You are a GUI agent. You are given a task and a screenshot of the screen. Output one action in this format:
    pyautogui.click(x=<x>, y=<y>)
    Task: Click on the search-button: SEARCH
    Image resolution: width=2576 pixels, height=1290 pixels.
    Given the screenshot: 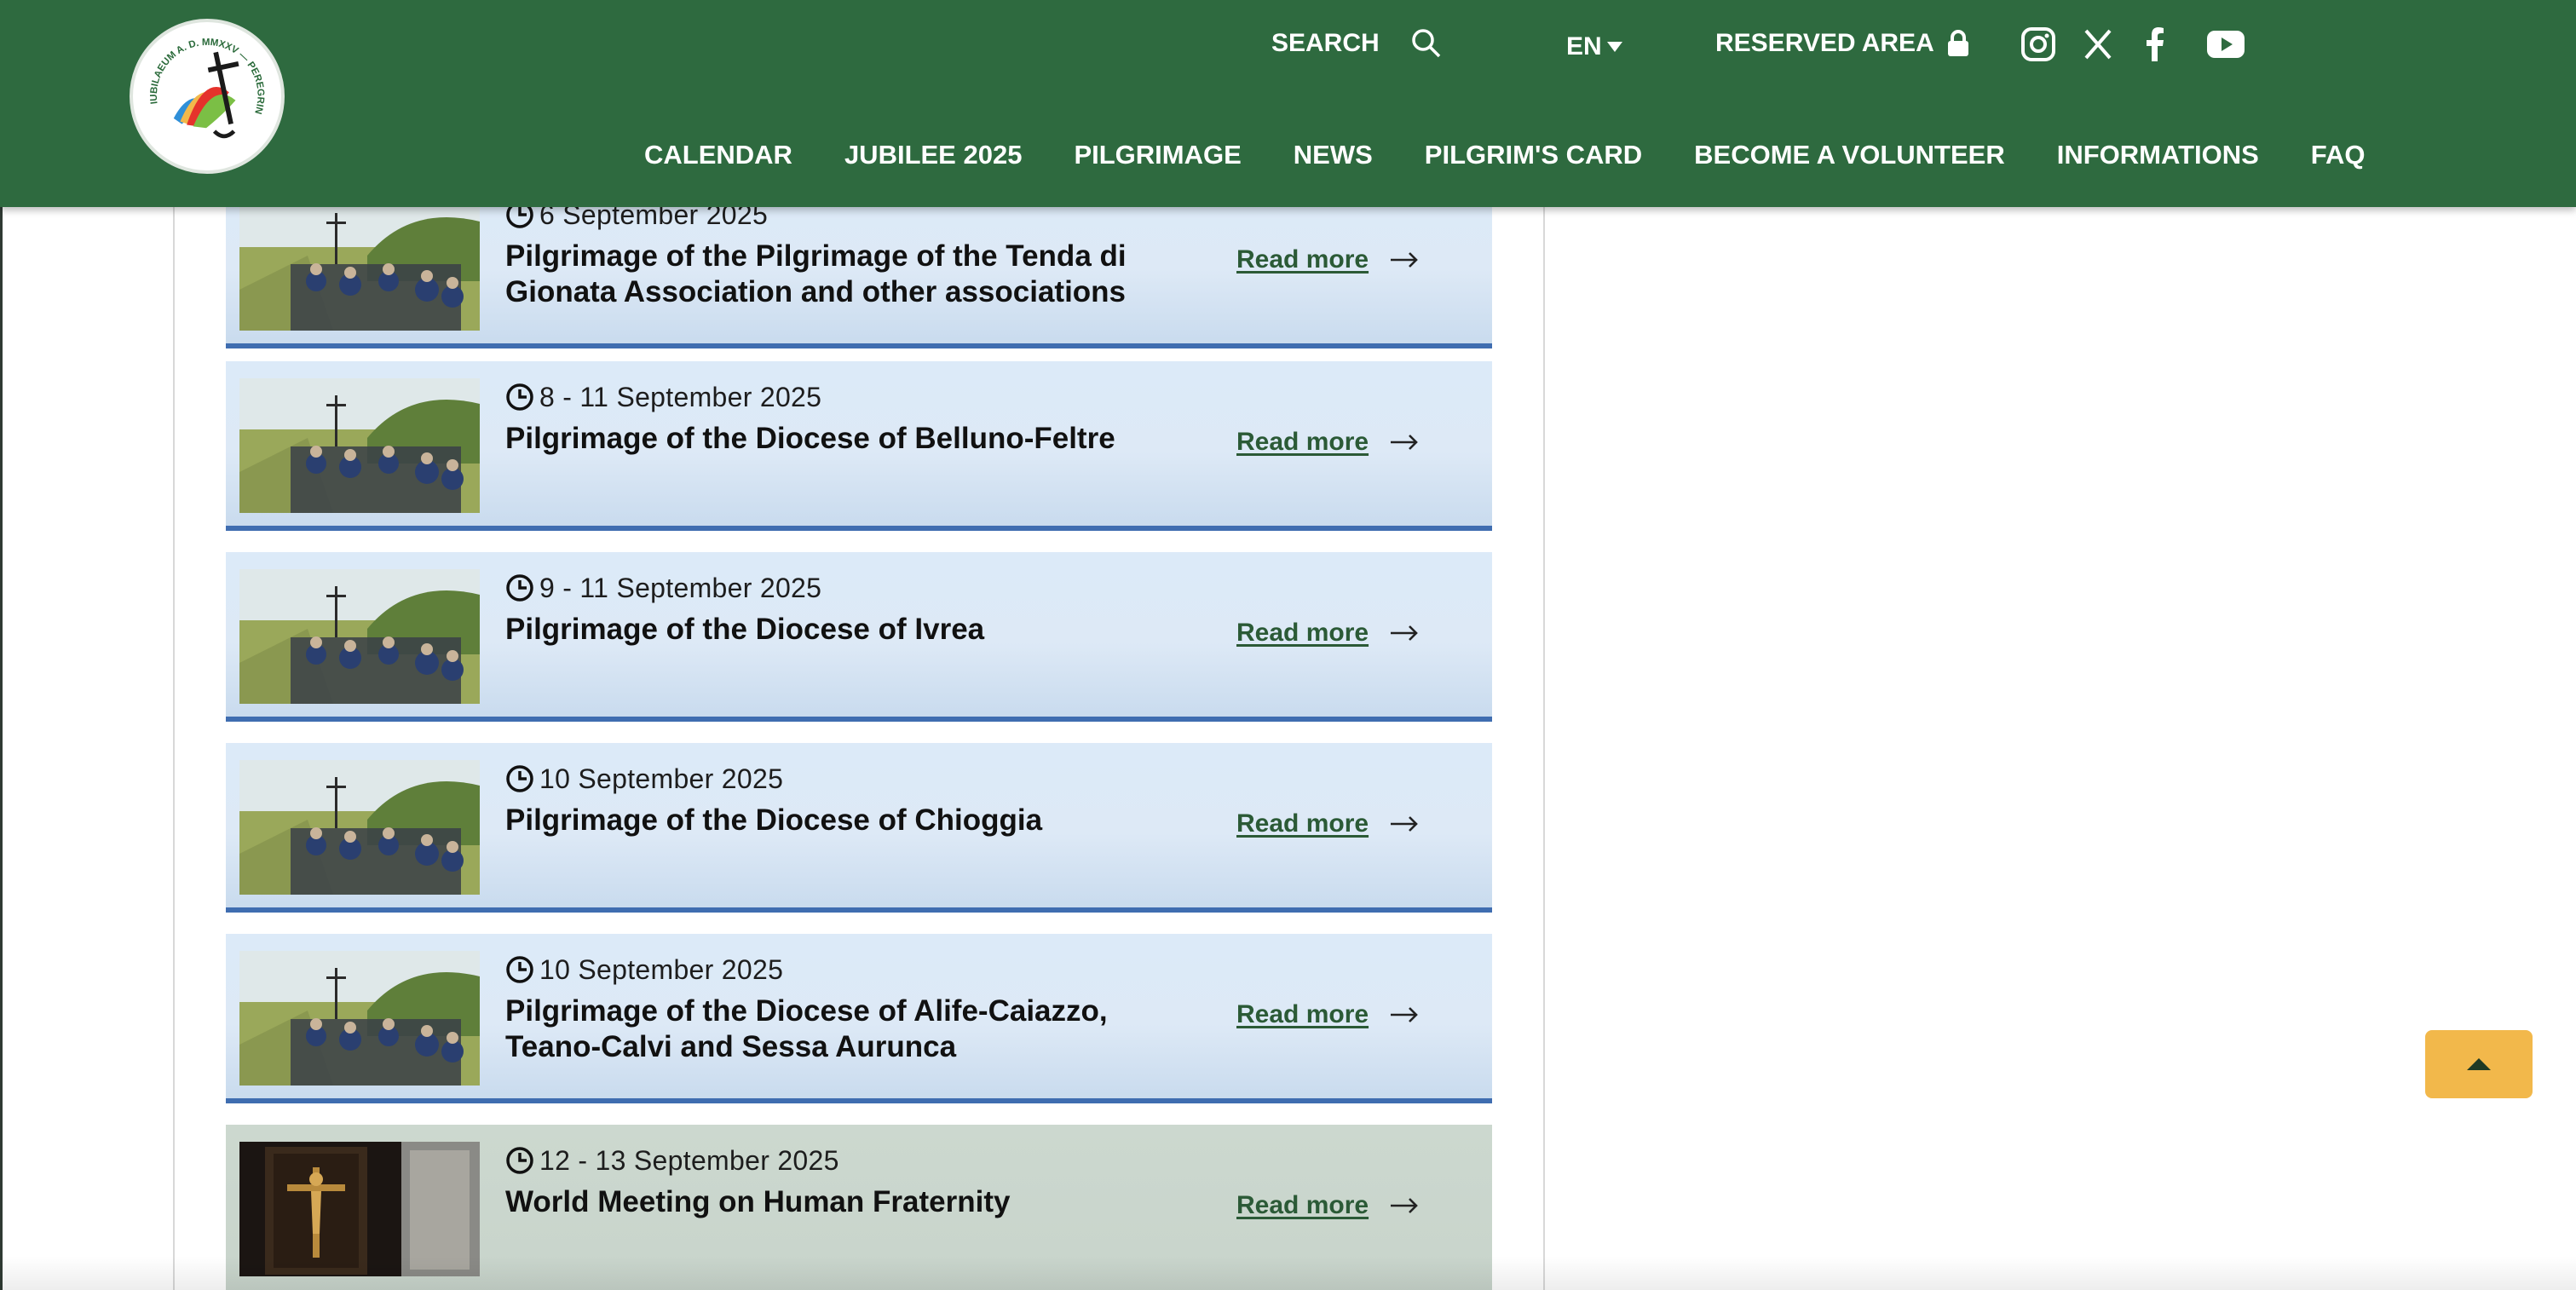 What is the action you would take?
    pyautogui.click(x=1357, y=43)
    